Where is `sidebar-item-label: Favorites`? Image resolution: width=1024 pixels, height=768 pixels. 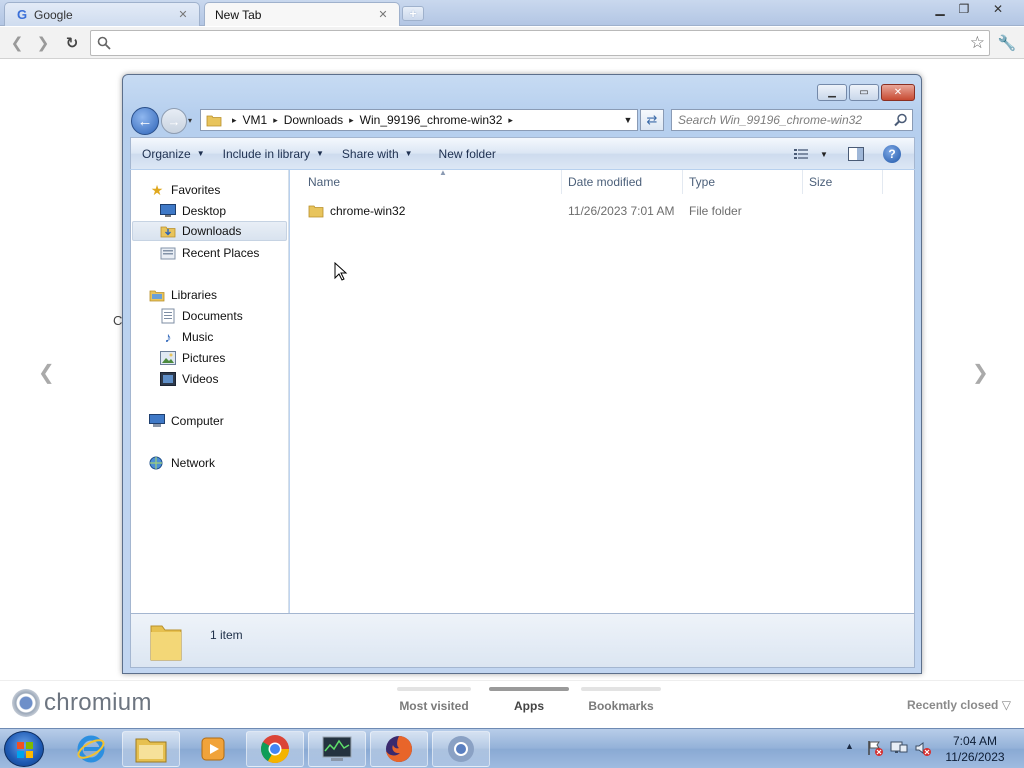 sidebar-item-label: Favorites is located at coordinates (196, 190).